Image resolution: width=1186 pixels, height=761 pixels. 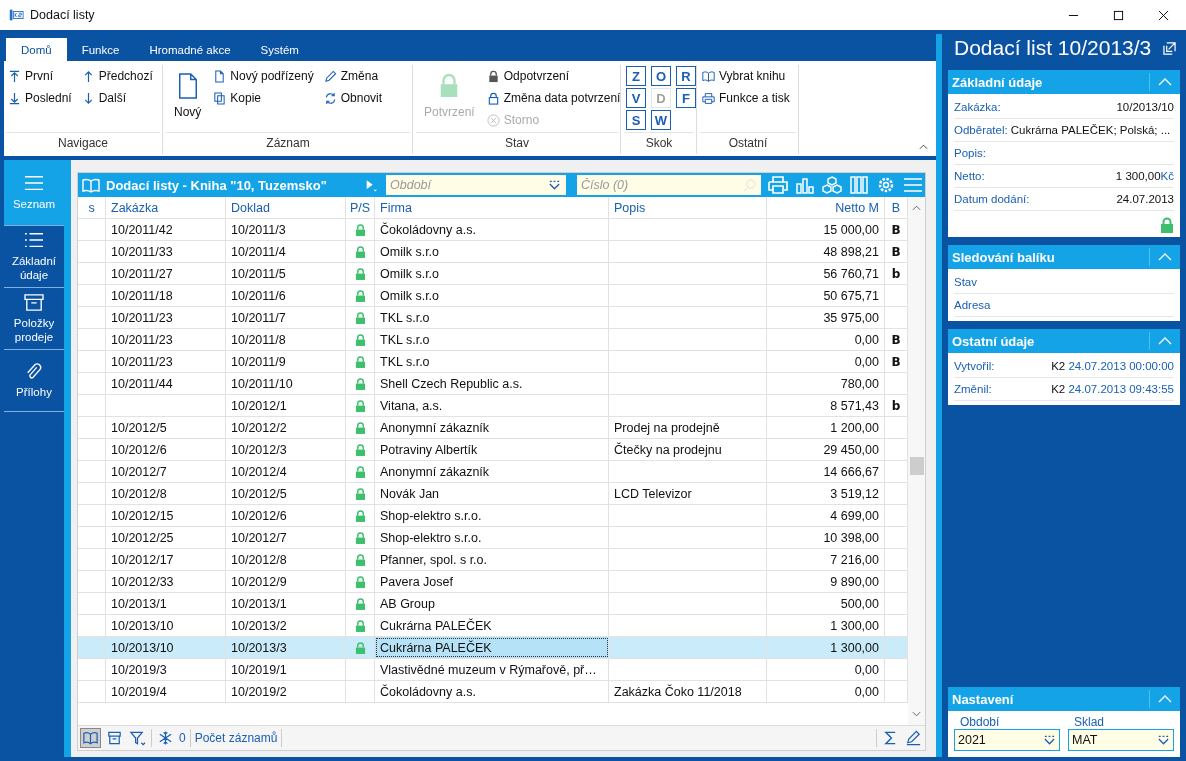 I want to click on table-row: 10/2011/23 10/2011/7 TKL s.r.o 35 975,00, so click(x=493, y=318).